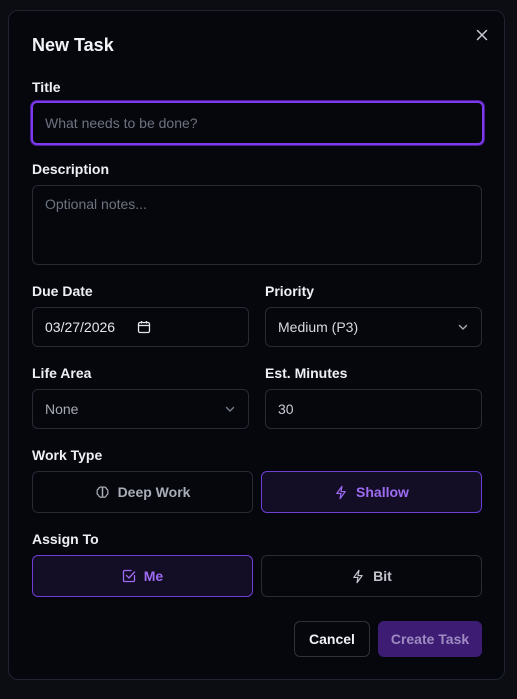 The height and width of the screenshot is (699, 517). Describe the element at coordinates (144, 327) in the screenshot. I see `calendar-icon` at that location.